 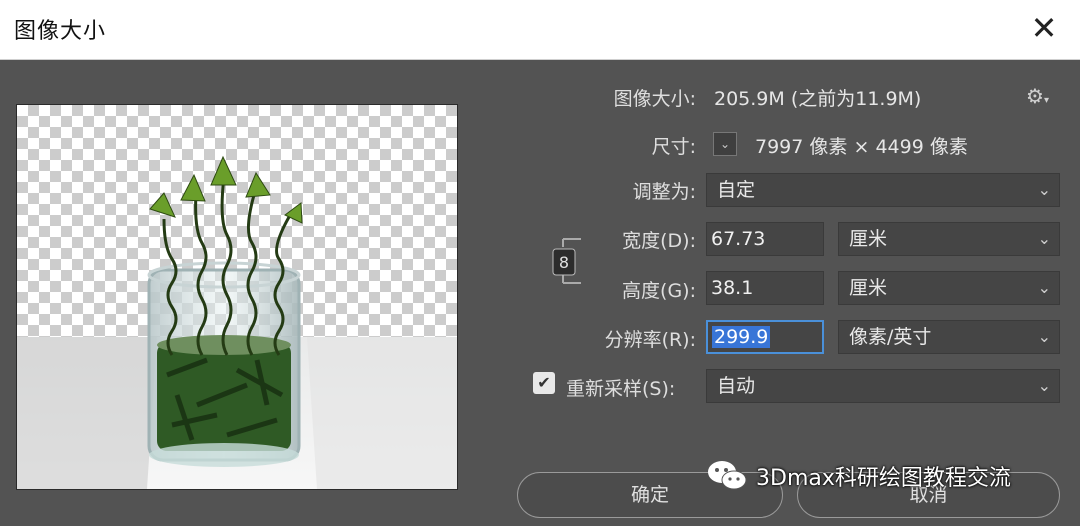 What do you see at coordinates (868, 288) in the screenshot?
I see `height-unit-value: 厘米` at bounding box center [868, 288].